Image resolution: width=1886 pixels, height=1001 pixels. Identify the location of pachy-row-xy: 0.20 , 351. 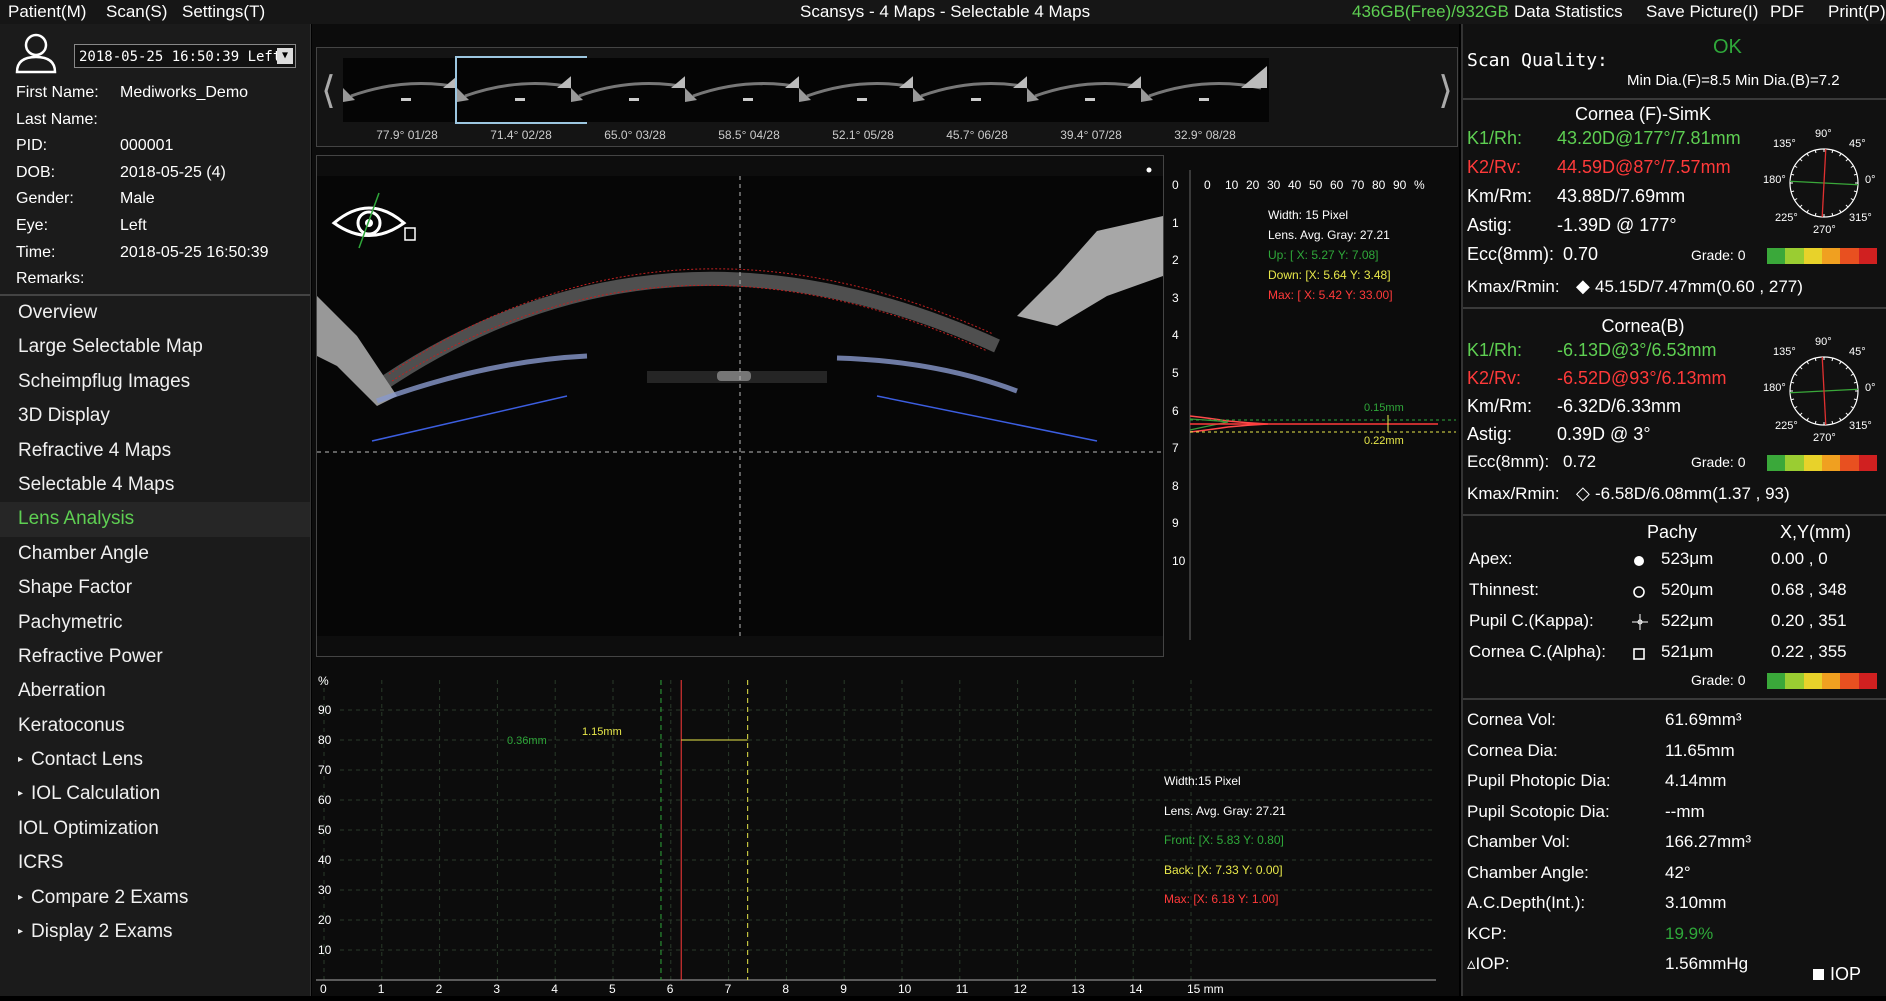
(1809, 620).